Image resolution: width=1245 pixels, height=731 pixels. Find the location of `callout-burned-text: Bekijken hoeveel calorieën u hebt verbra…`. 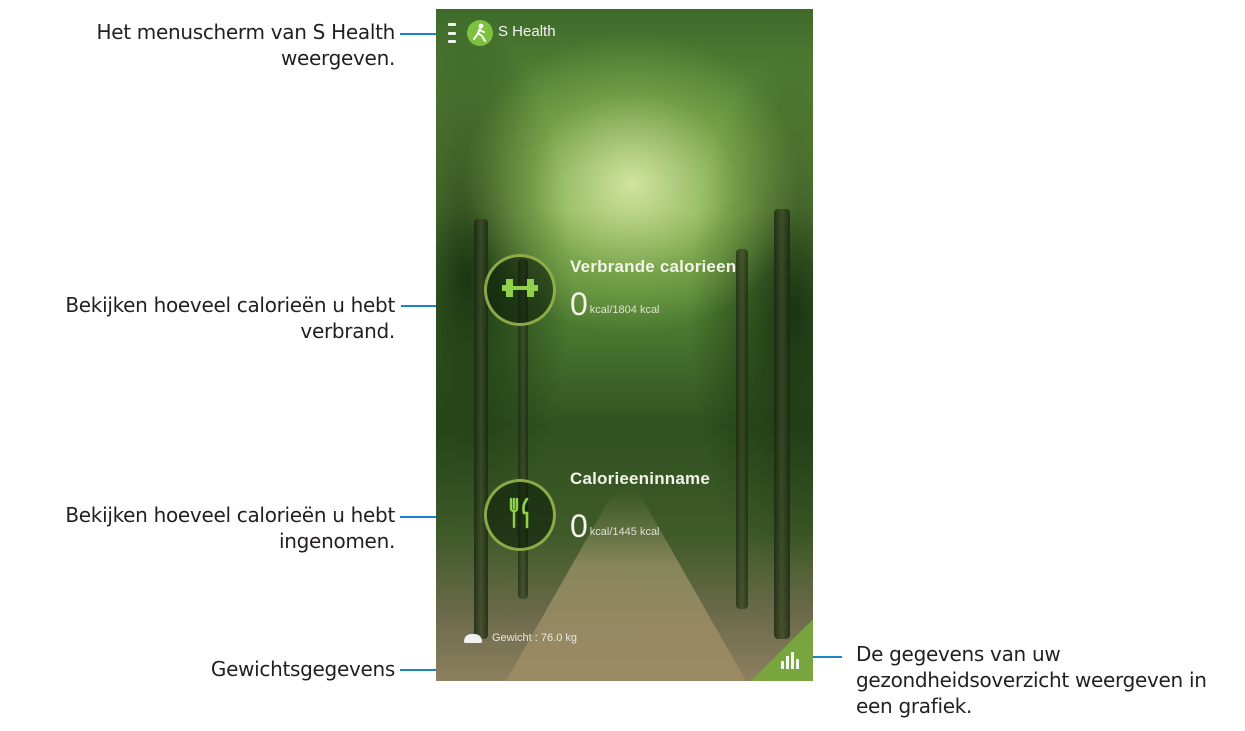

callout-burned-text: Bekijken hoeveel calorieën u hebt verbra… is located at coordinates (230, 318).